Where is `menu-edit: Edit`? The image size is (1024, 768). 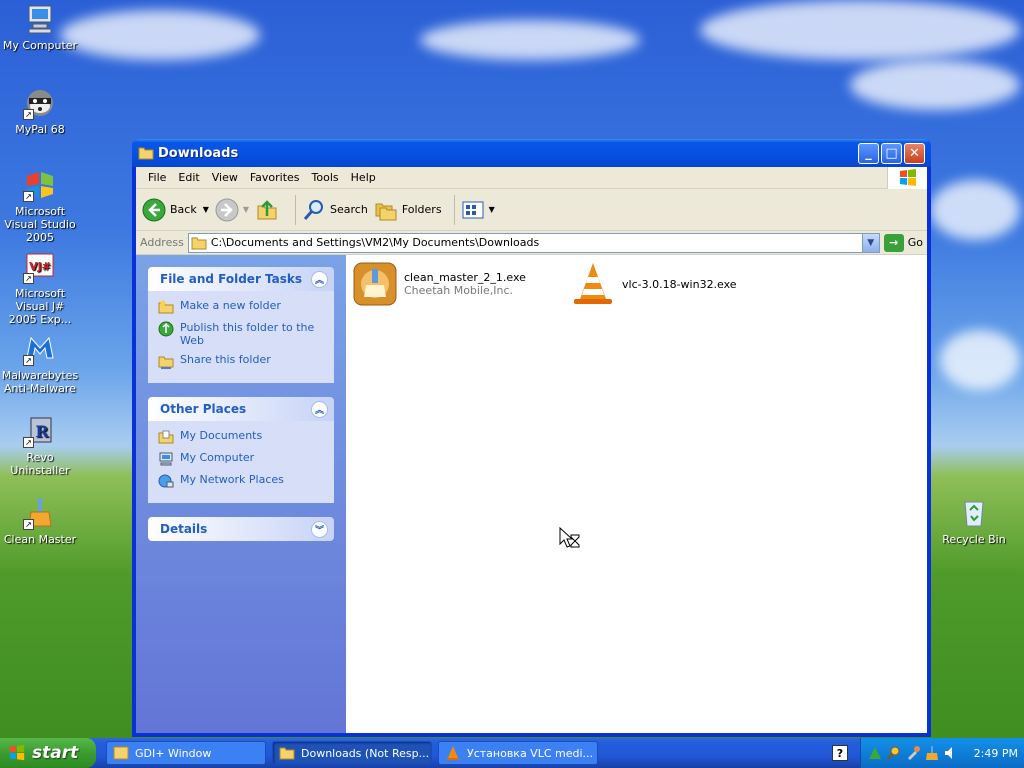
menu-edit: Edit is located at coordinates (188, 177).